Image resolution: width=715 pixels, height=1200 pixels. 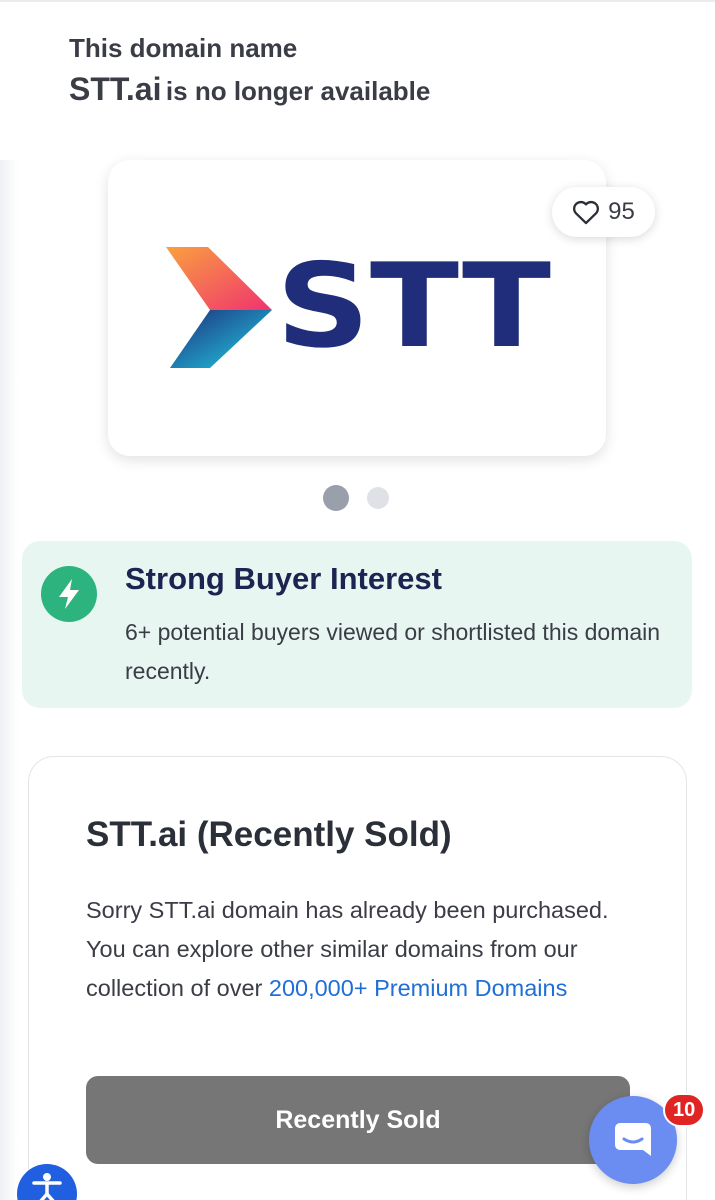 I want to click on sold-title: STT.ai (Recently Sold), so click(x=269, y=834).